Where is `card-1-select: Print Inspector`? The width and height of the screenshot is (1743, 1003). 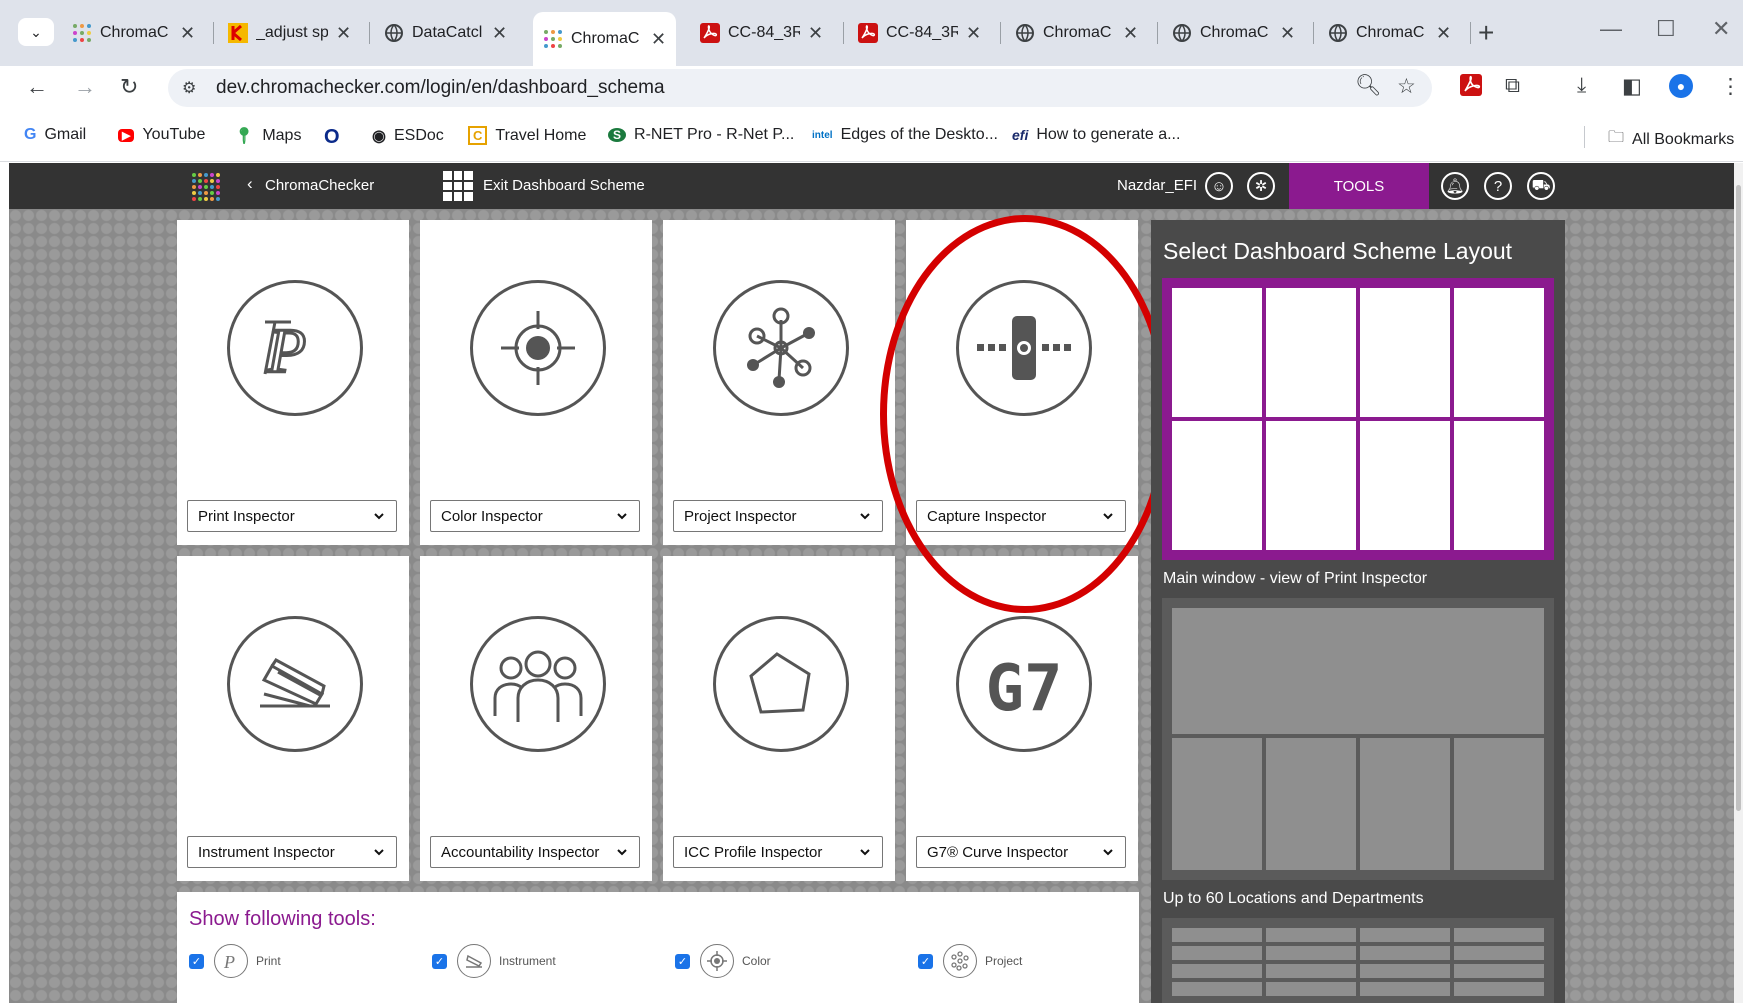
card-1-select: Print Inspector is located at coordinates (292, 516).